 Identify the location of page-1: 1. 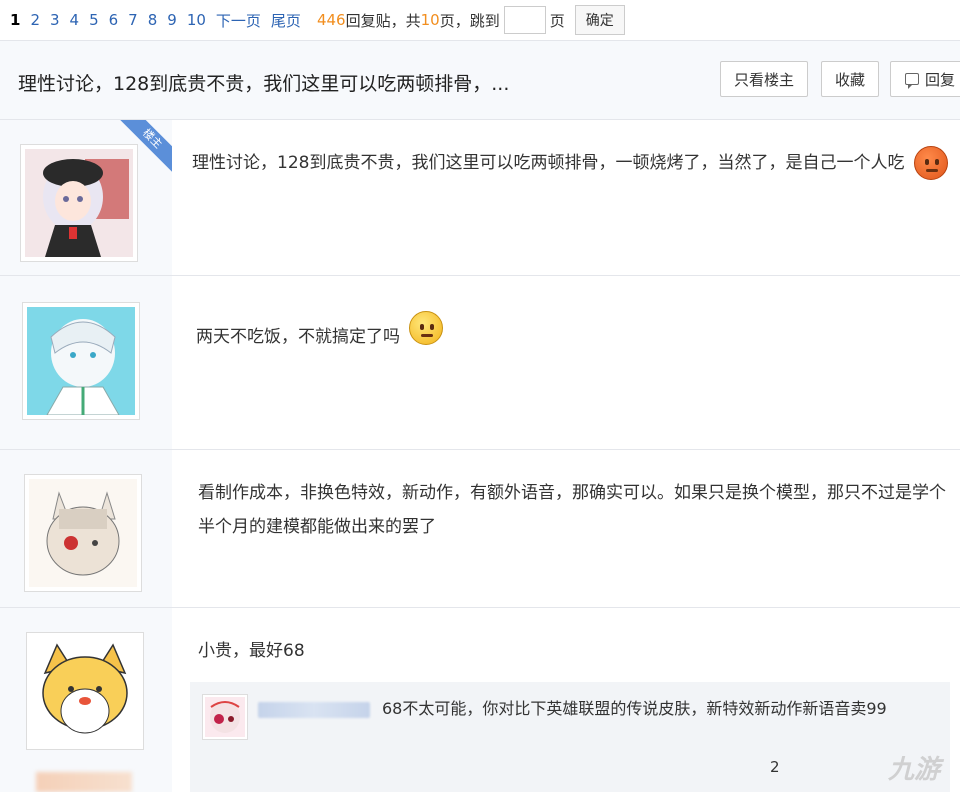
(15, 20).